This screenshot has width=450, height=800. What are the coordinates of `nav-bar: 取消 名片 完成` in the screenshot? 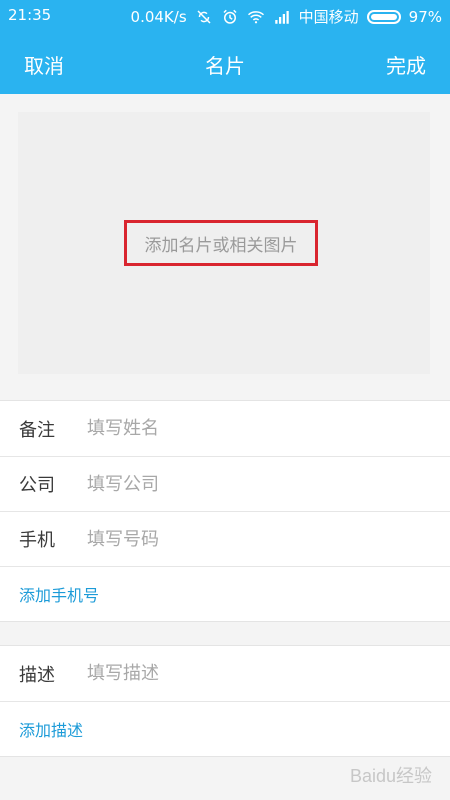 It's located at (225, 63).